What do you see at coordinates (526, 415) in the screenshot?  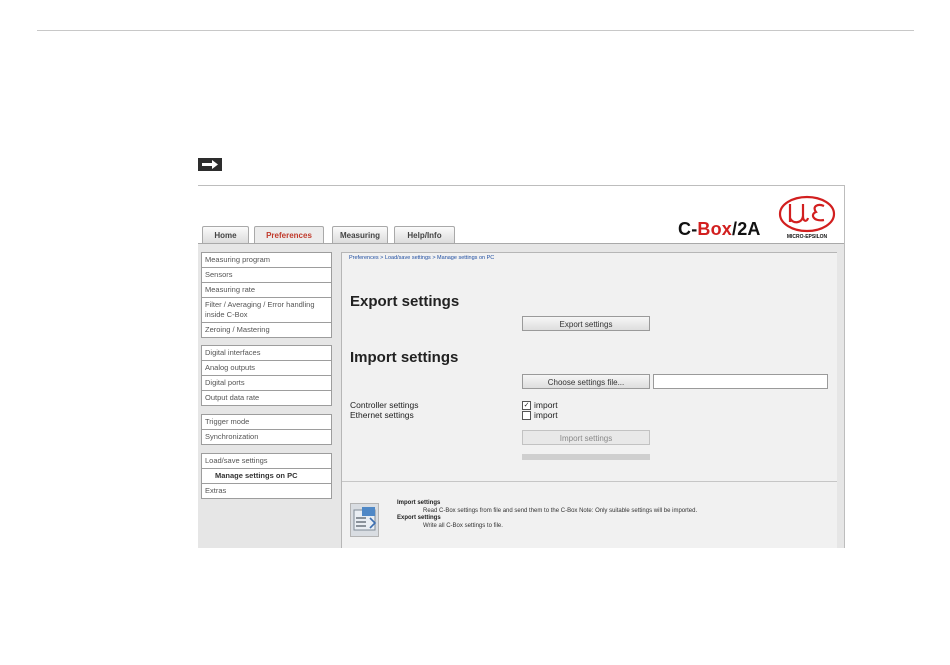 I see `ethernet-import-checkbox` at bounding box center [526, 415].